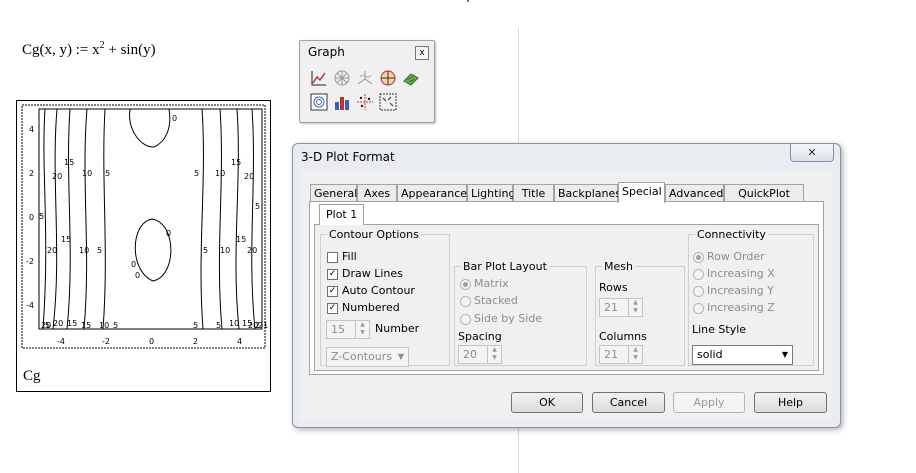 This screenshot has width=916, height=473. What do you see at coordinates (106, 341) in the screenshot?
I see `x-tick-label: -2` at bounding box center [106, 341].